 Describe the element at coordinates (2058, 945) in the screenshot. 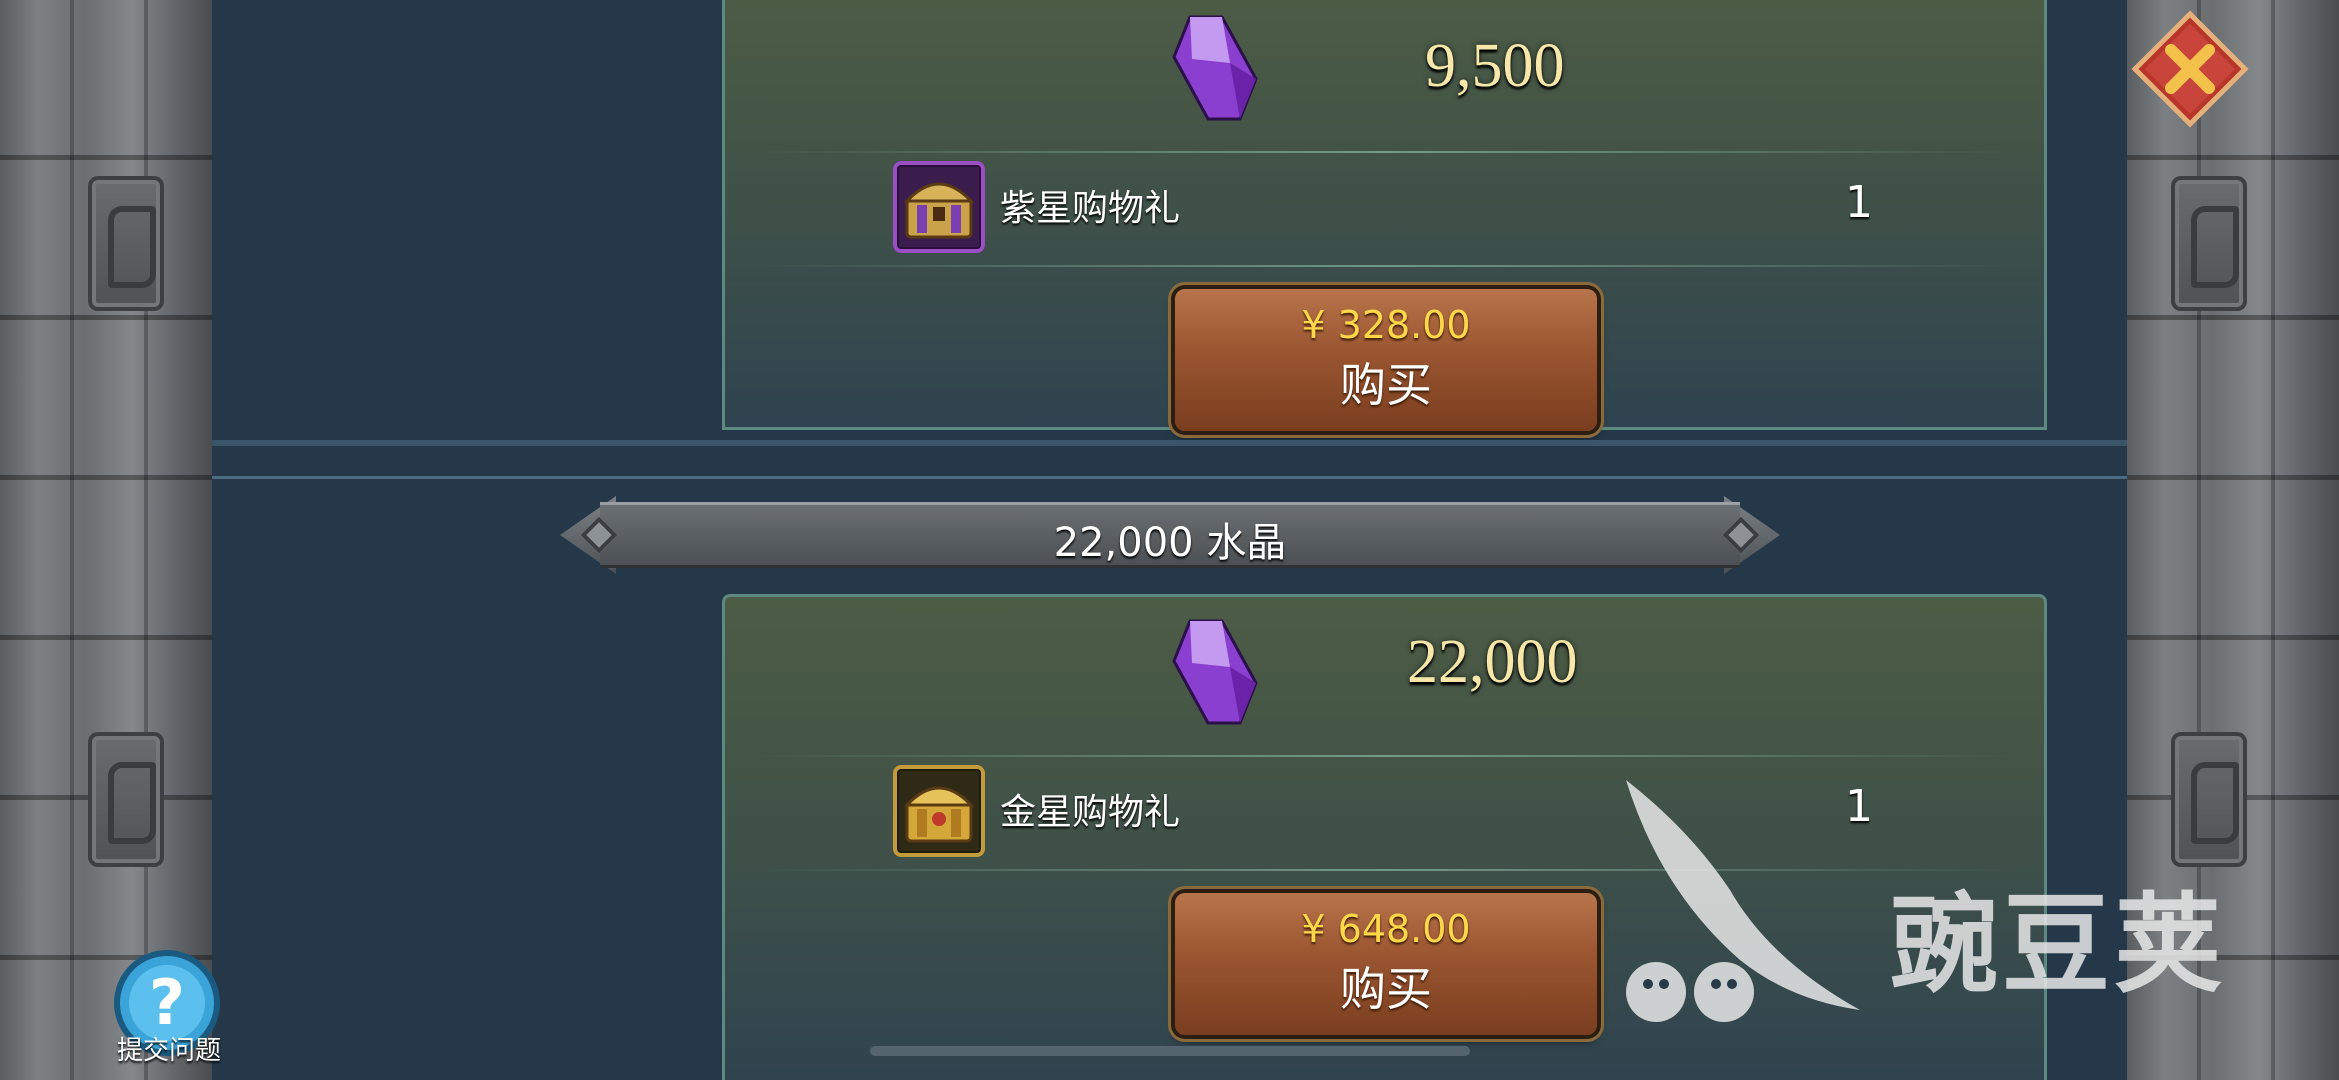

I see `watermark-text: 豌豆荚` at that location.